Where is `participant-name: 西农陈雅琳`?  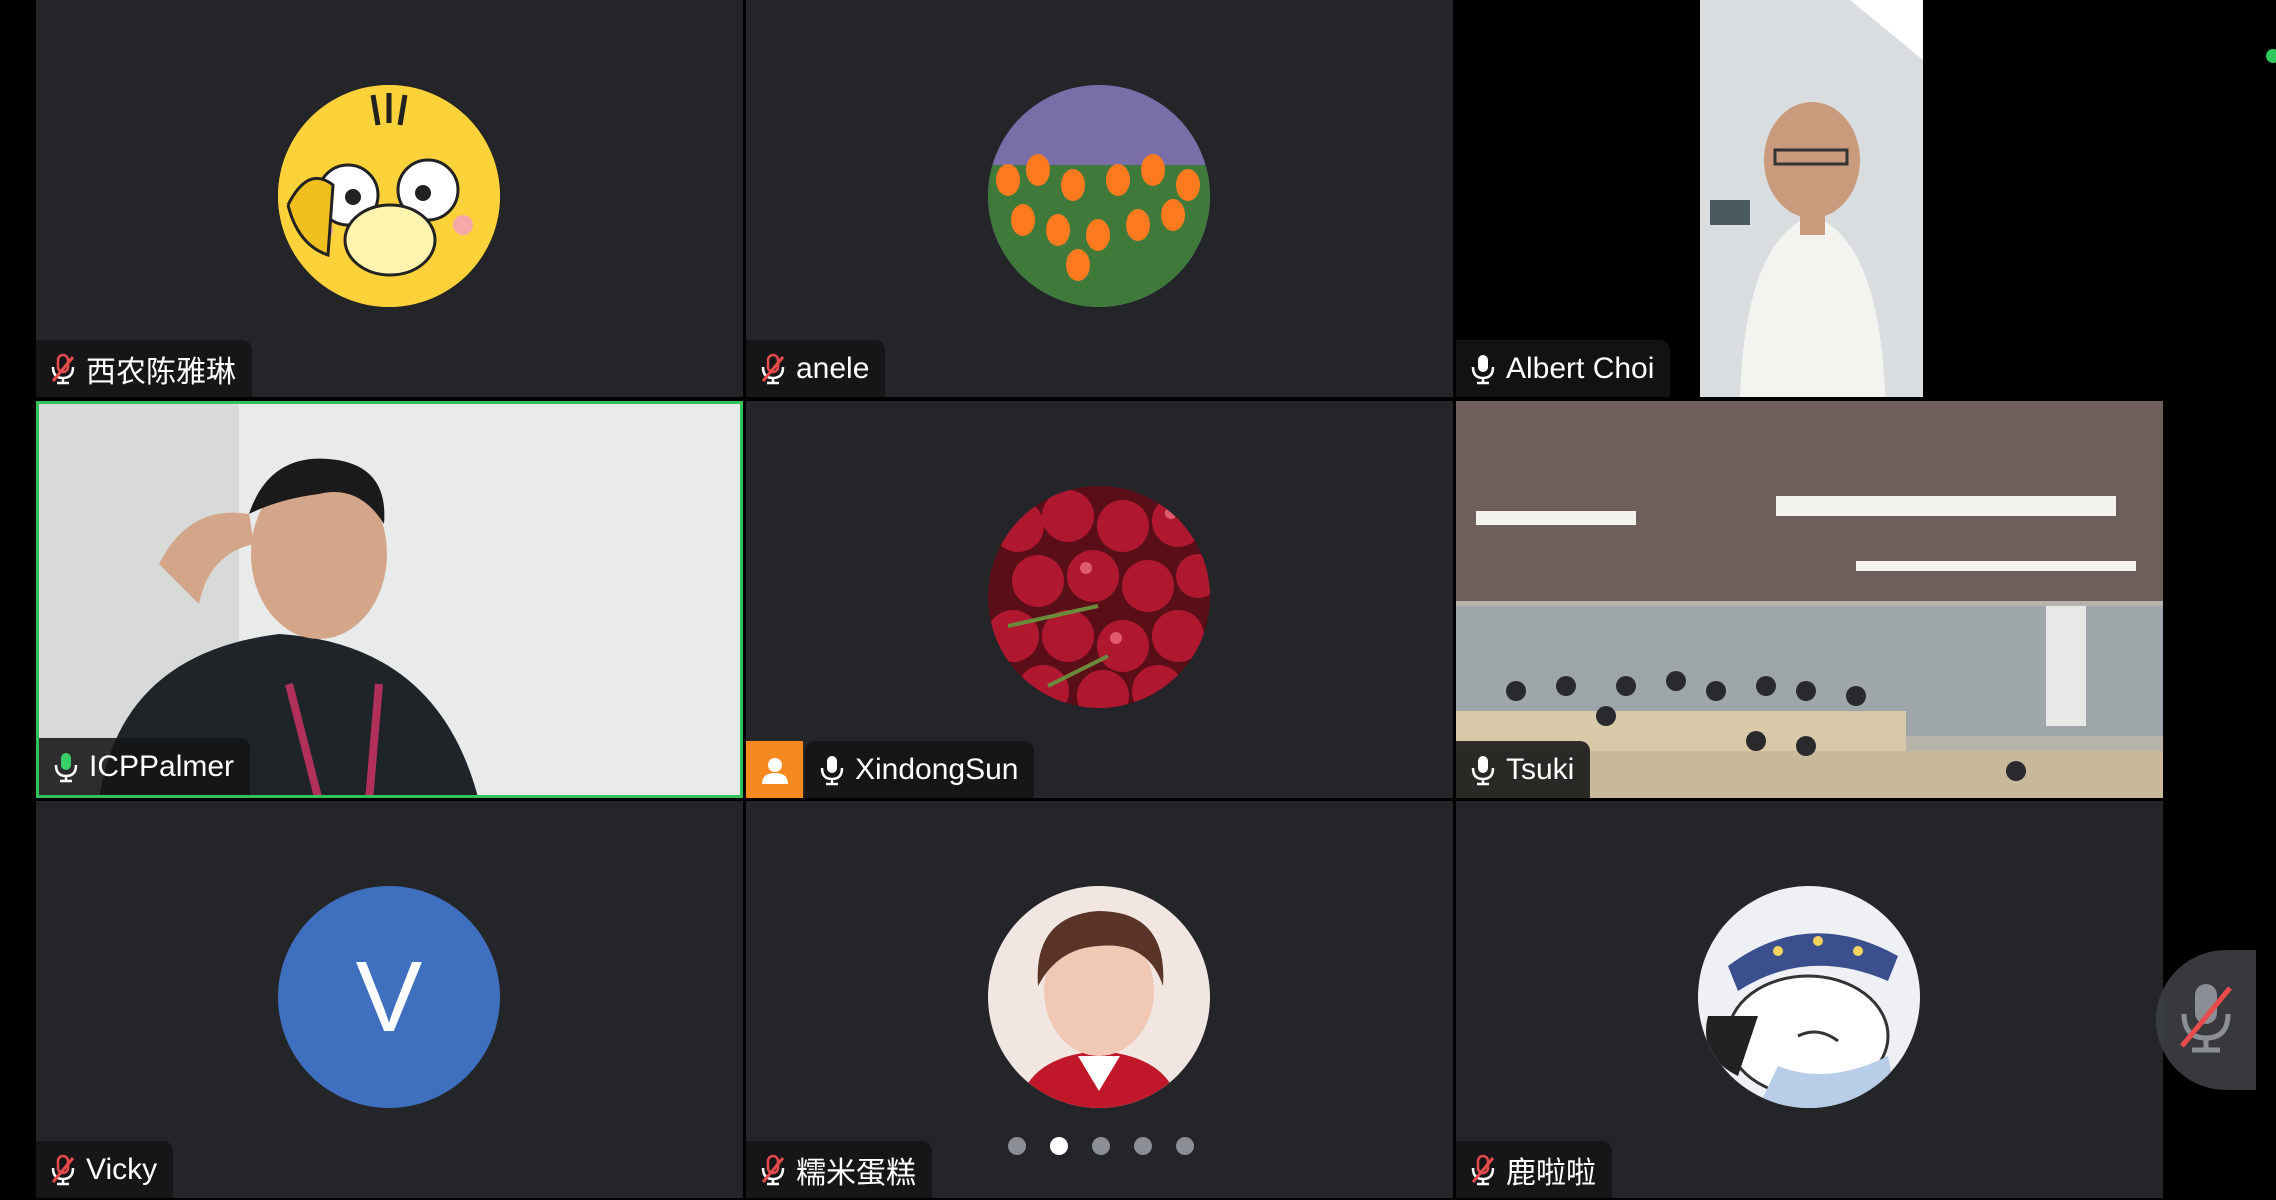
participant-name: 西农陈雅琳 is located at coordinates (161, 372).